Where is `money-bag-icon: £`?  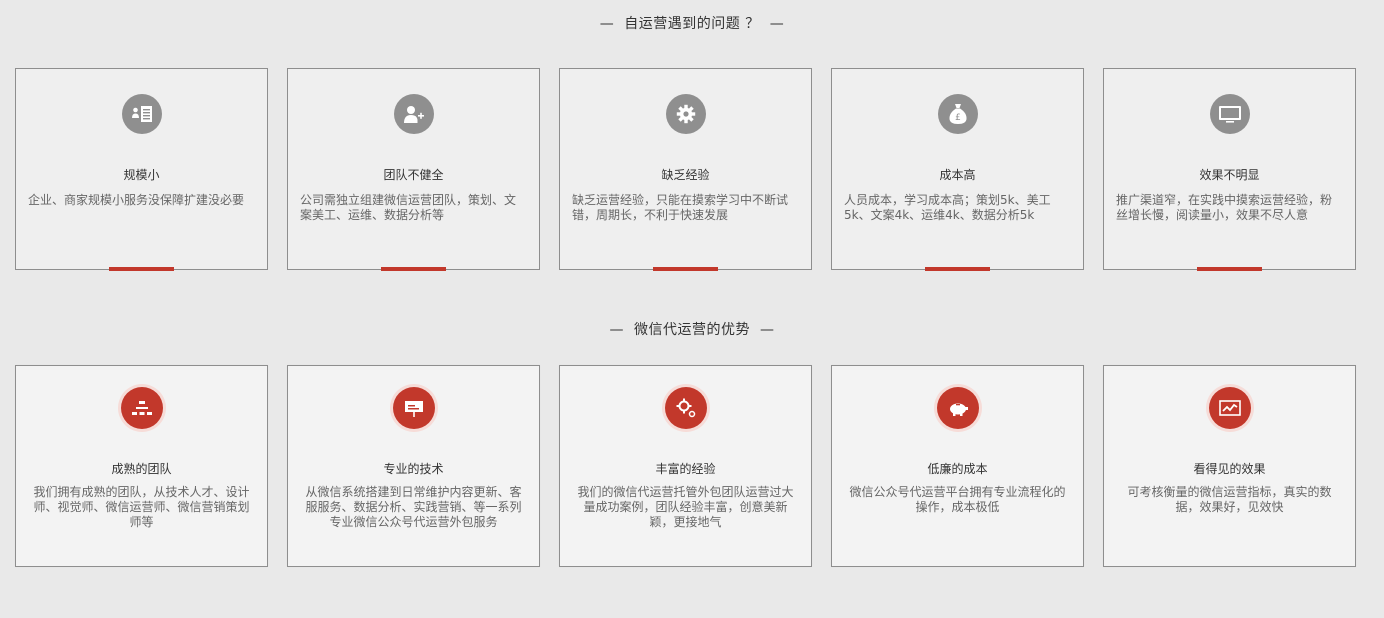 money-bag-icon: £ is located at coordinates (957, 114).